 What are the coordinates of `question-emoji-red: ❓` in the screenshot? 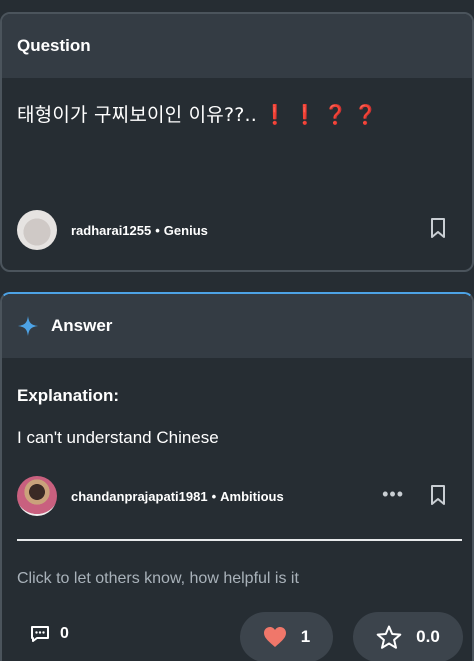 It's located at (365, 115).